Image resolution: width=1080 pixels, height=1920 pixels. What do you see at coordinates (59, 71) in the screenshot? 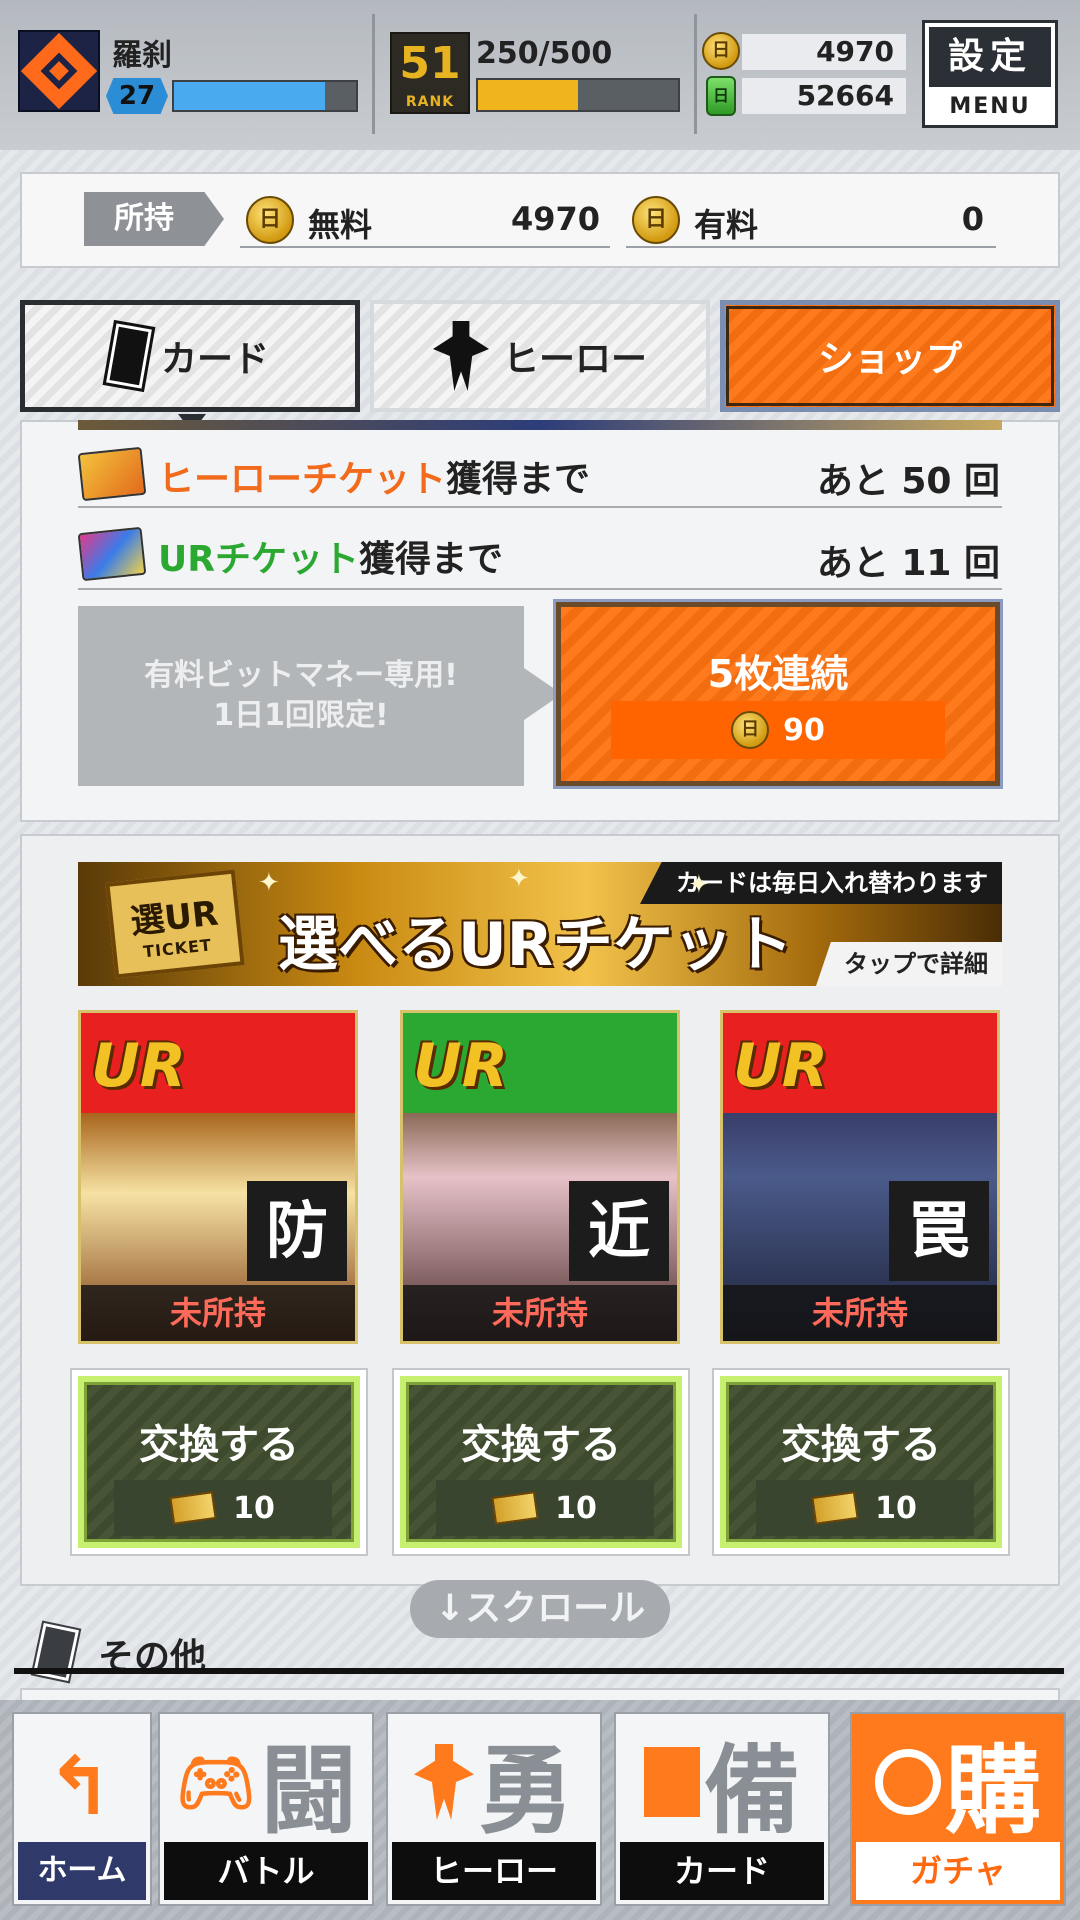
I see `player-avatar` at bounding box center [59, 71].